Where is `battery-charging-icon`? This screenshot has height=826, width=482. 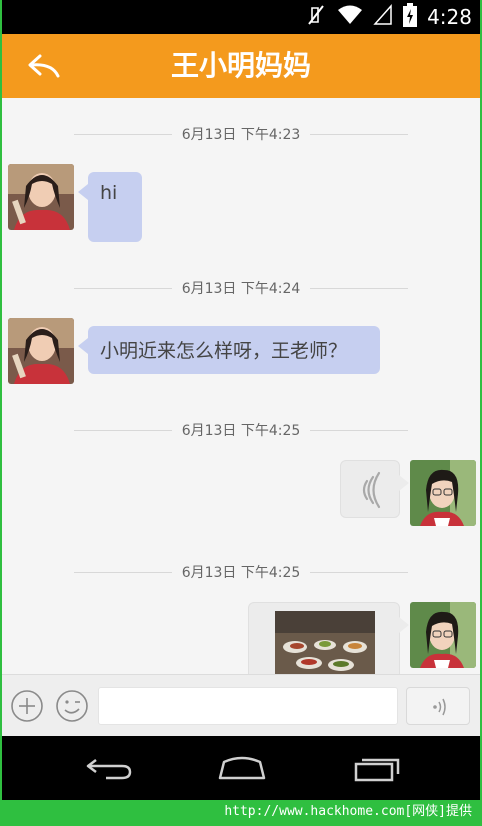
battery-charging-icon is located at coordinates (410, 17).